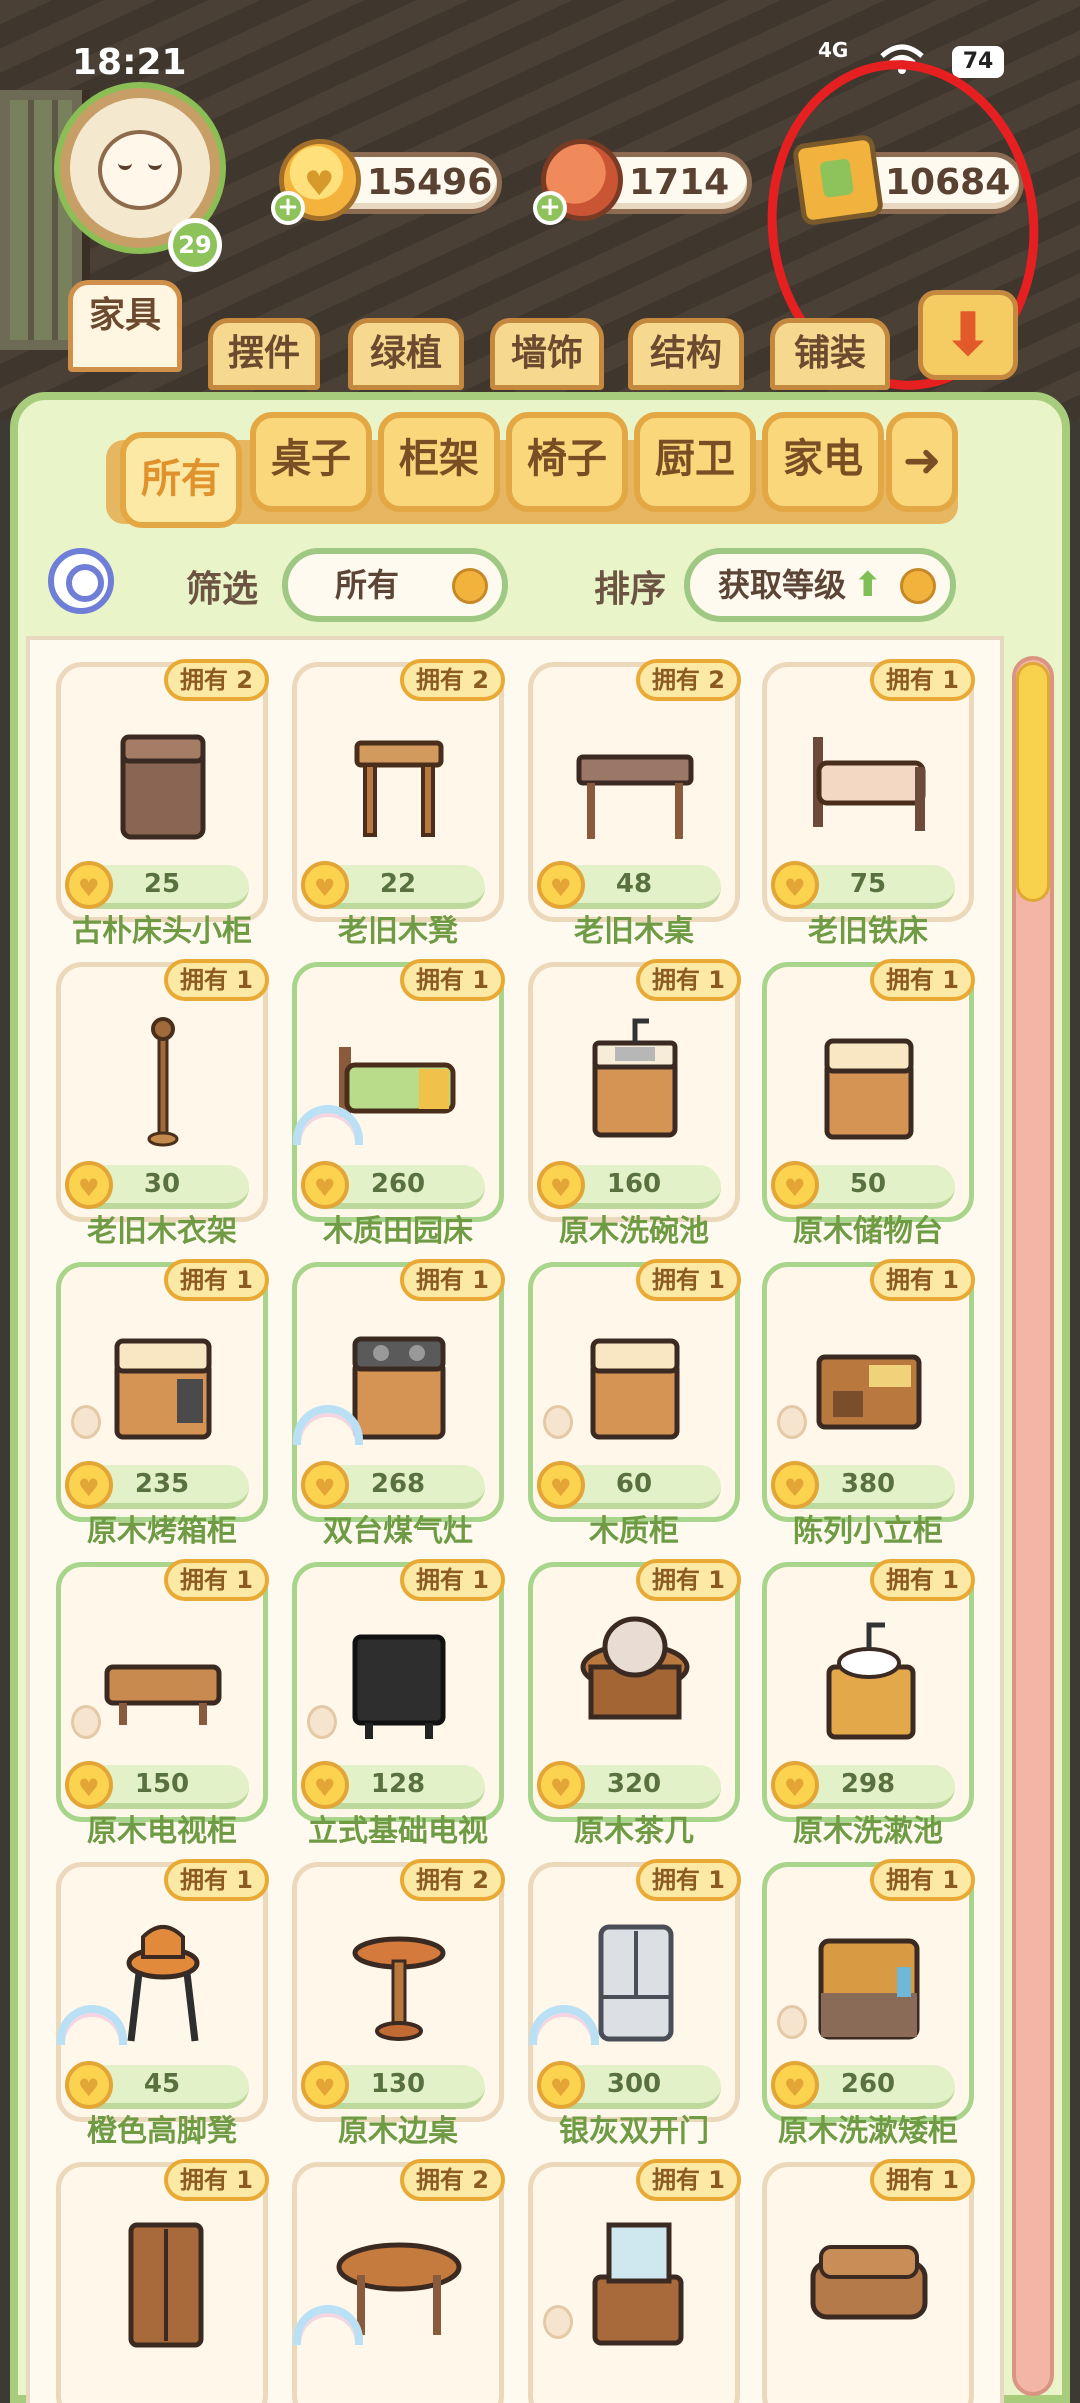 Image resolution: width=1080 pixels, height=2403 pixels. What do you see at coordinates (550, 208) in the screenshot?
I see `add-fruit-icon: +` at bounding box center [550, 208].